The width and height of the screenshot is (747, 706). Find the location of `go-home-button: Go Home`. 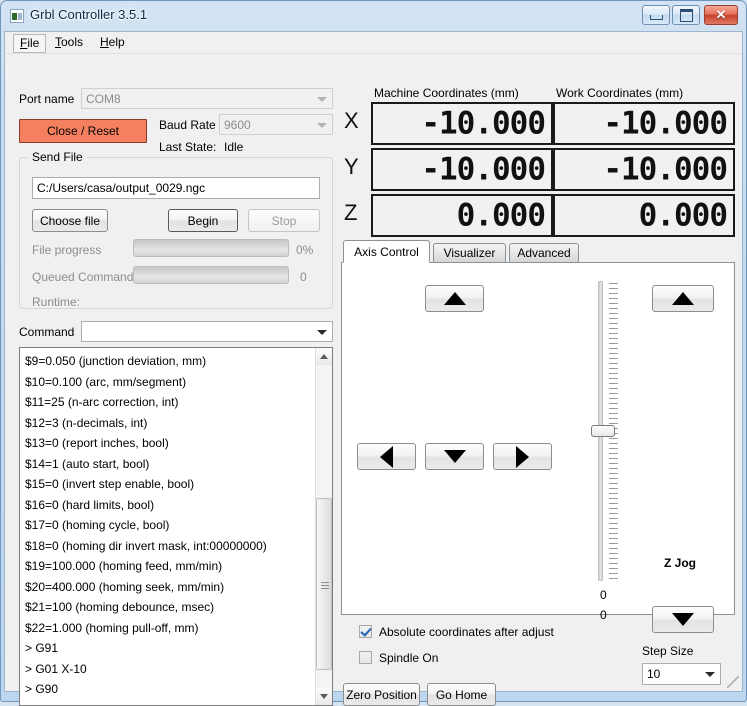

go-home-button: Go Home is located at coordinates (461, 694).